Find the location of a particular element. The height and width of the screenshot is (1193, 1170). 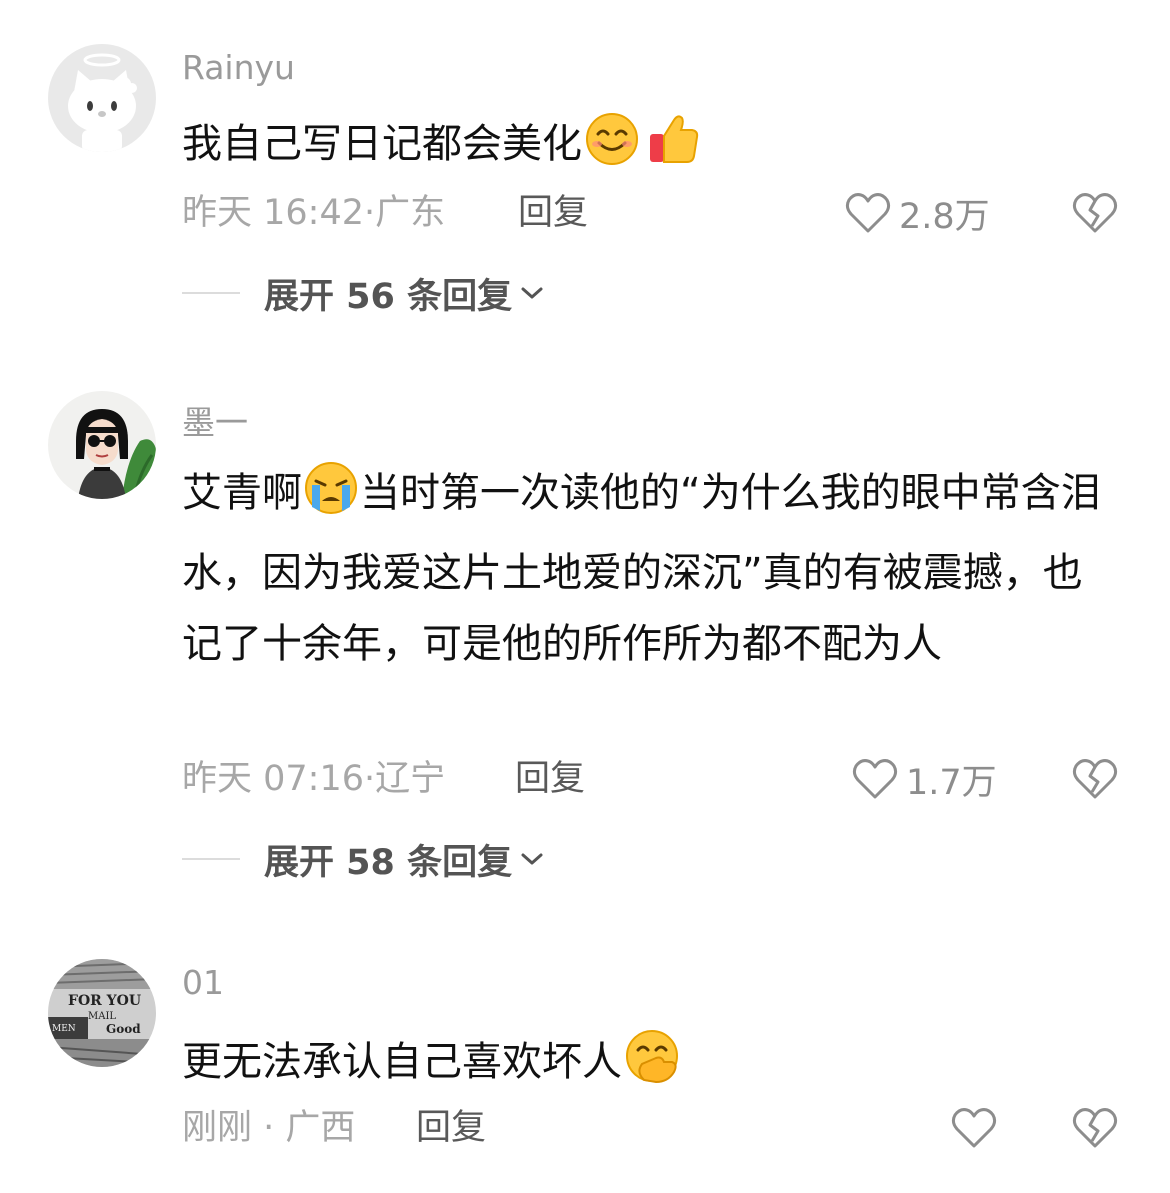

comment-text: 更无法承认自己喜欢坏人 is located at coordinates (647, 1063).